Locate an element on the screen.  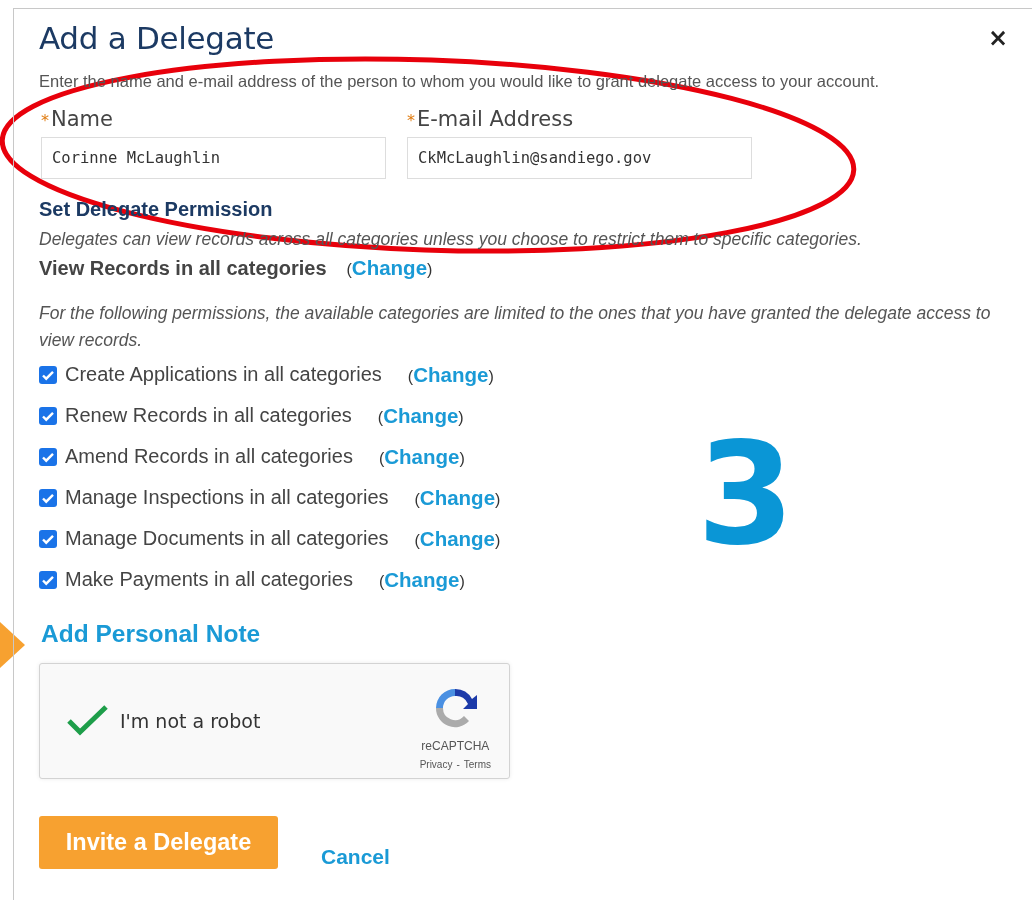
field-label: Name is located at coordinates (82, 119).